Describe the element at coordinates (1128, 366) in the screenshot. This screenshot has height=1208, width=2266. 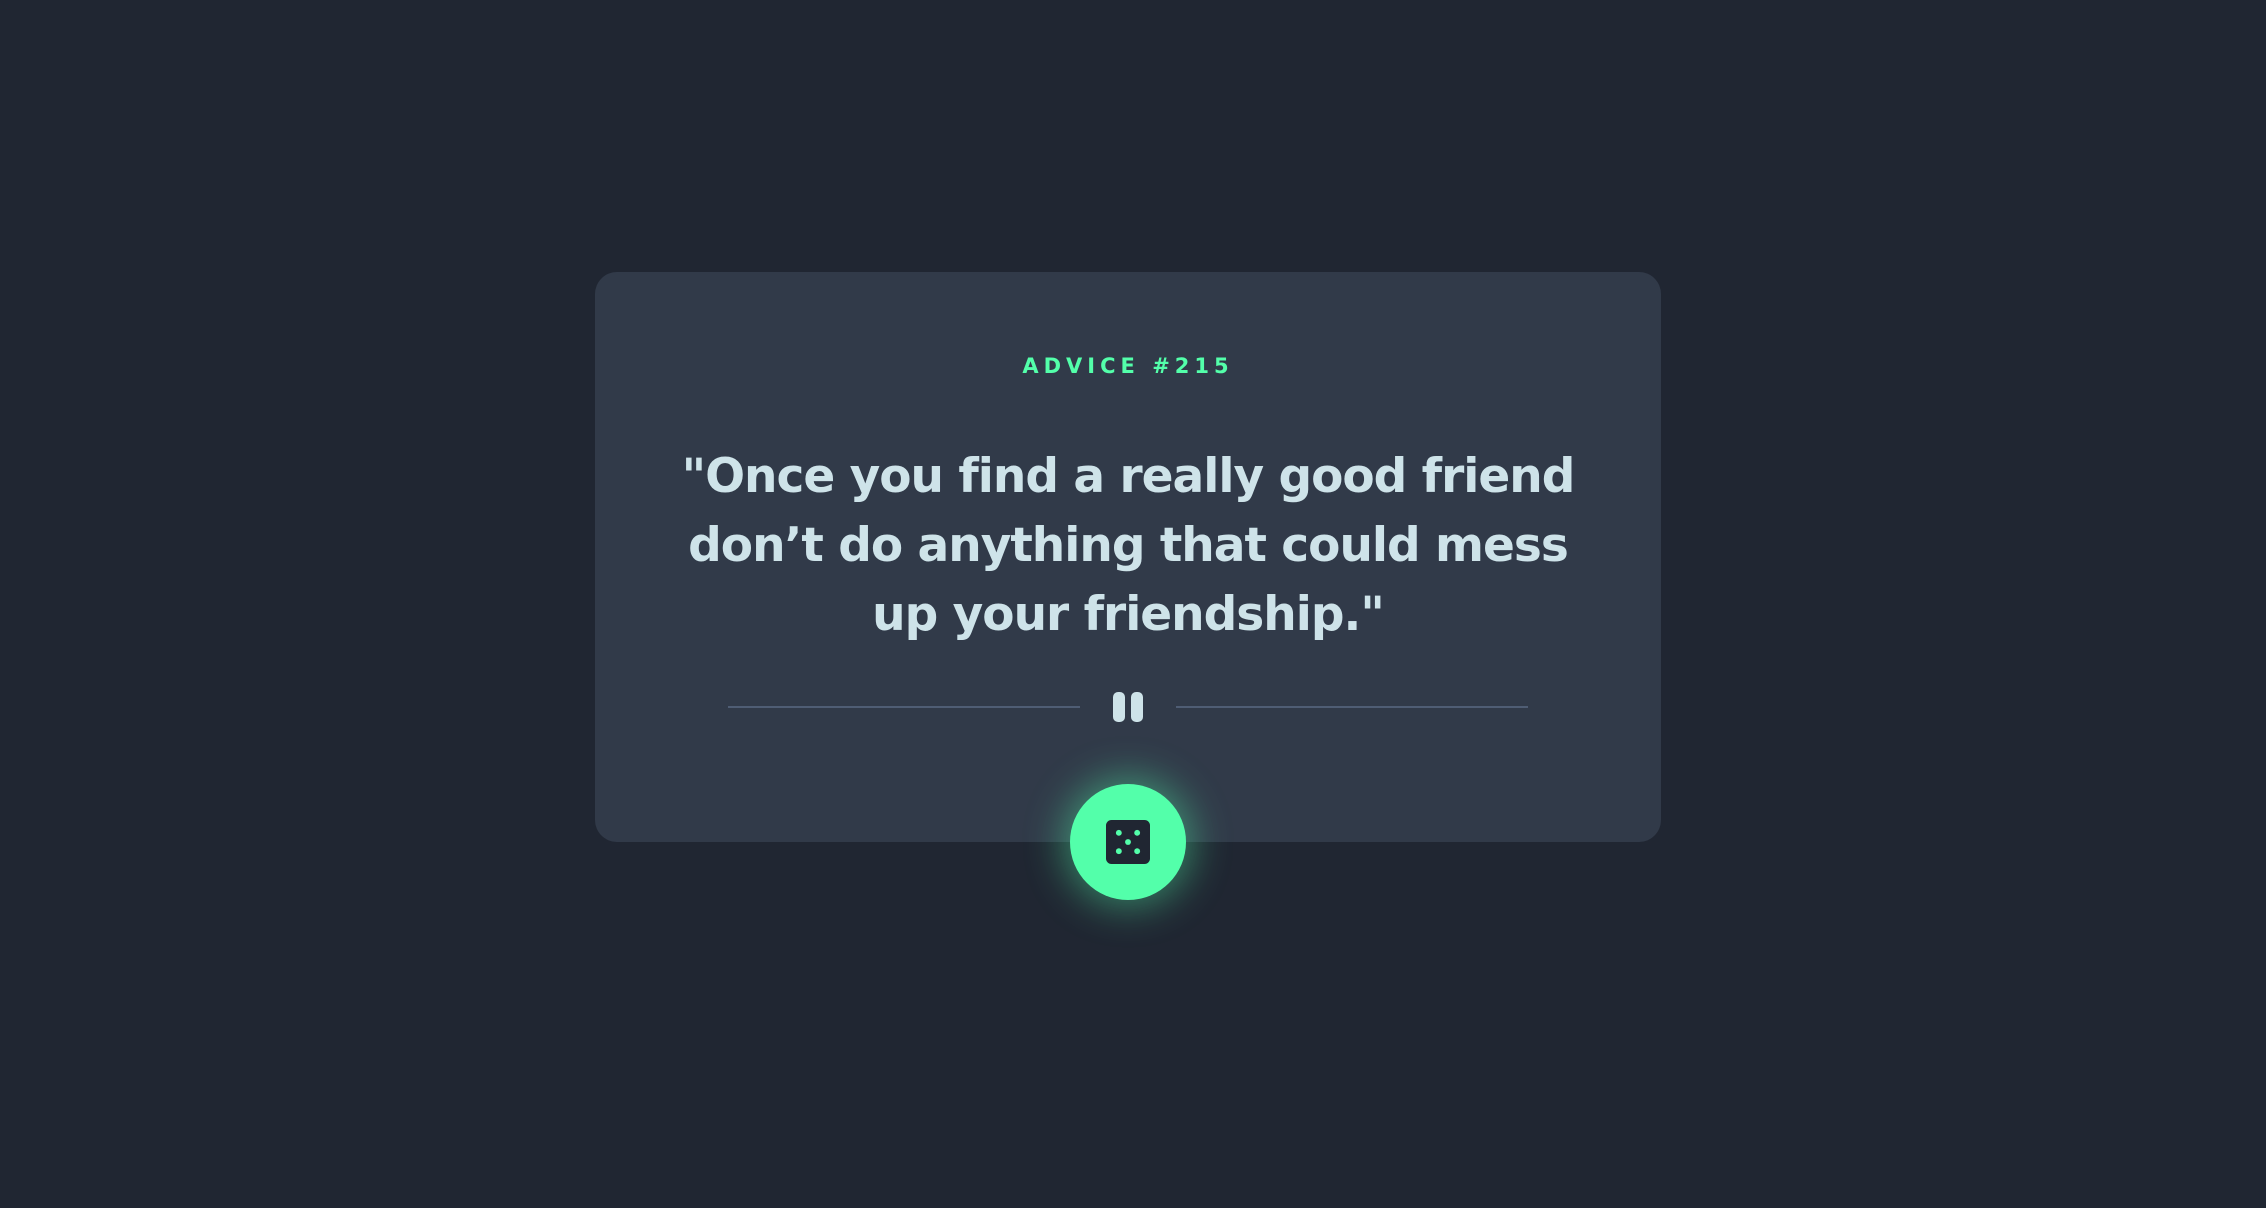
I see `advice-label: ADVICE #215` at that location.